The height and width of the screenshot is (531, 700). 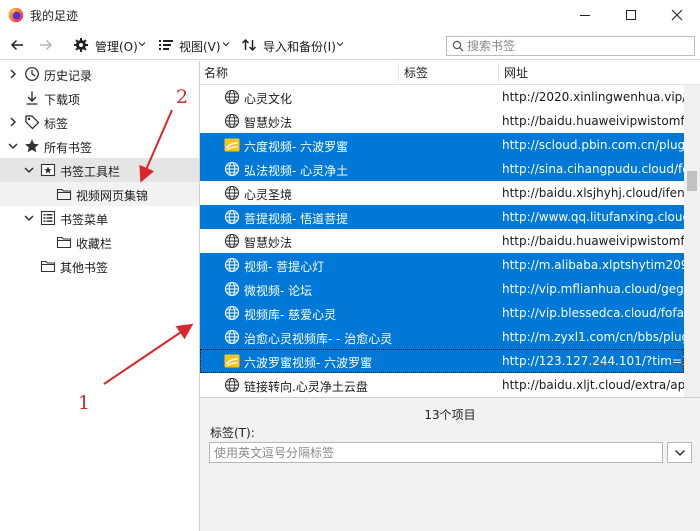 What do you see at coordinates (442, 265) in the screenshot?
I see `table-row: 视频- 菩提心灯 http://m.alibaba.xlptshytim2094` at bounding box center [442, 265].